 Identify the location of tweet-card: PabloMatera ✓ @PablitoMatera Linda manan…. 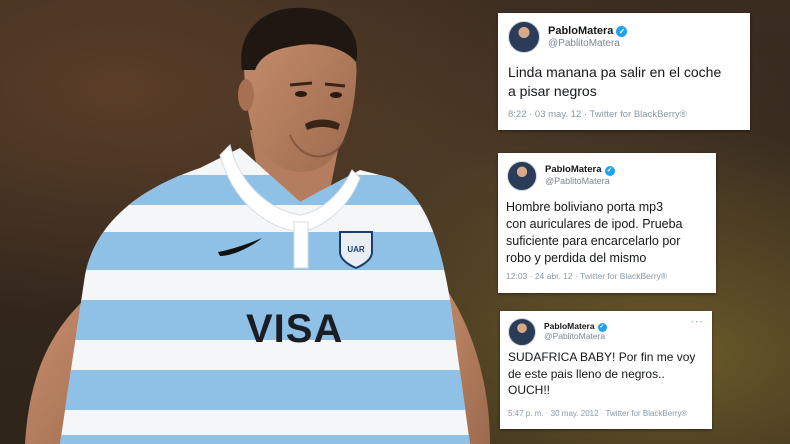
(624, 71).